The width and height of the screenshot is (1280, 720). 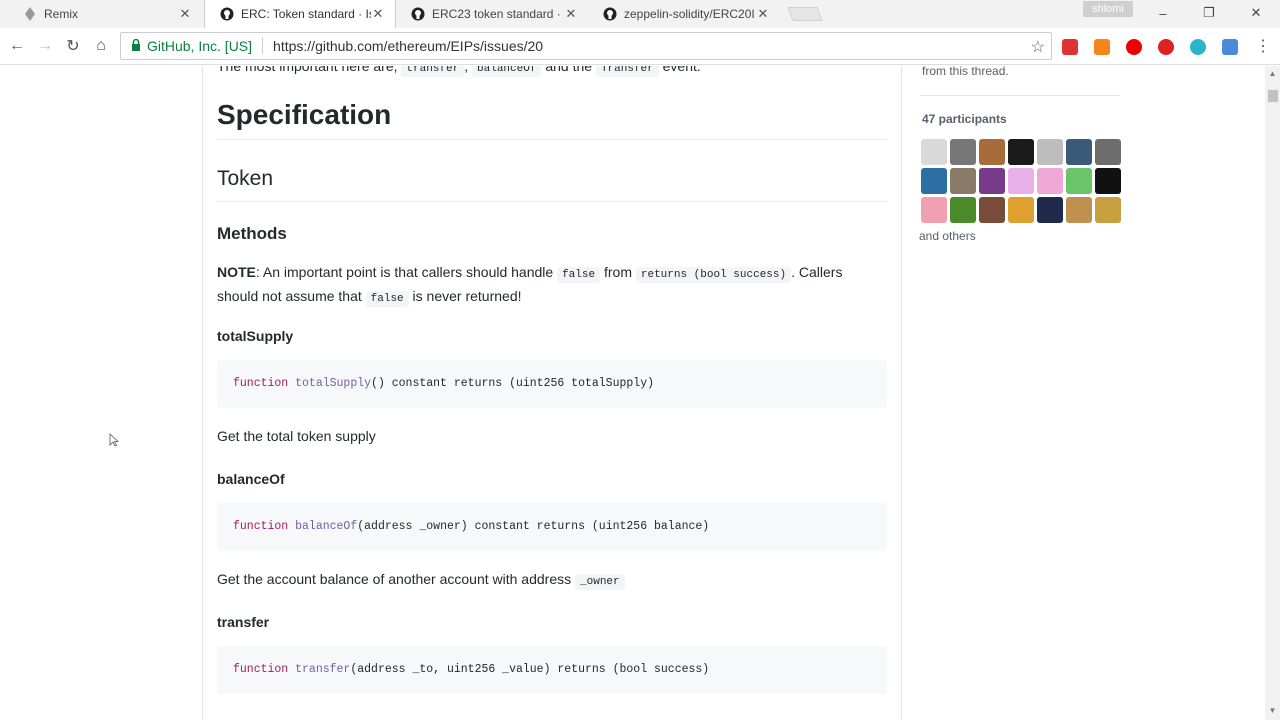 I want to click on forward-icon: →, so click(x=45, y=46).